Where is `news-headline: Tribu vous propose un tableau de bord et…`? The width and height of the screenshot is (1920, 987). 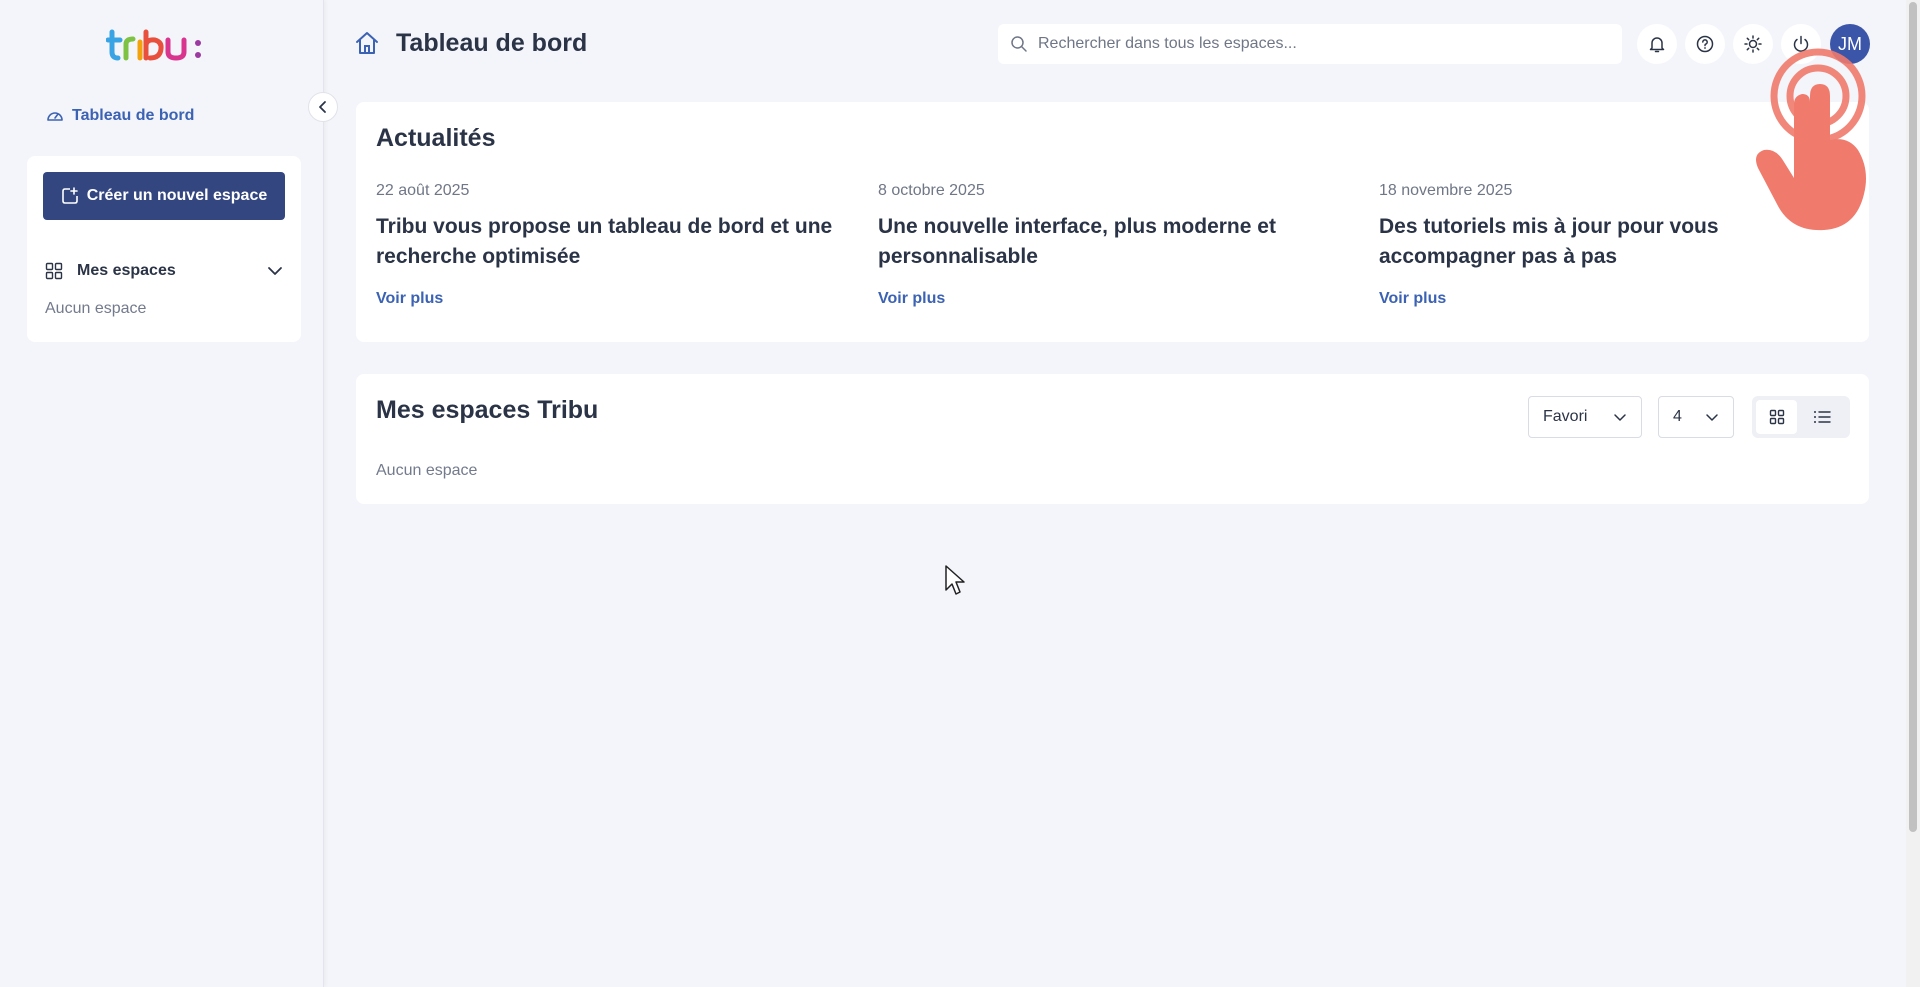 news-headline: Tribu vous propose un tableau de bord et… is located at coordinates (604, 241).